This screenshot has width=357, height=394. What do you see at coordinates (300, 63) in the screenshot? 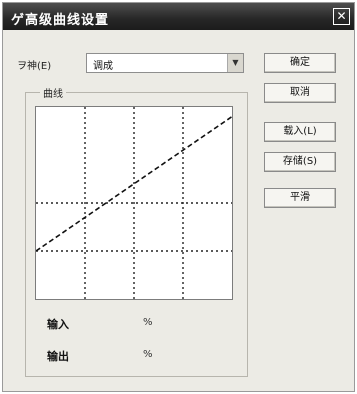
I see `ok-button: 确定` at bounding box center [300, 63].